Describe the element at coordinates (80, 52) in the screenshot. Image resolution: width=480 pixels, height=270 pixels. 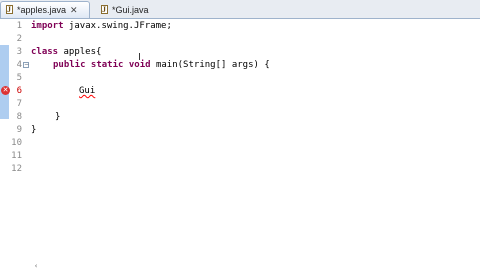
I see `class-name: apples{` at that location.